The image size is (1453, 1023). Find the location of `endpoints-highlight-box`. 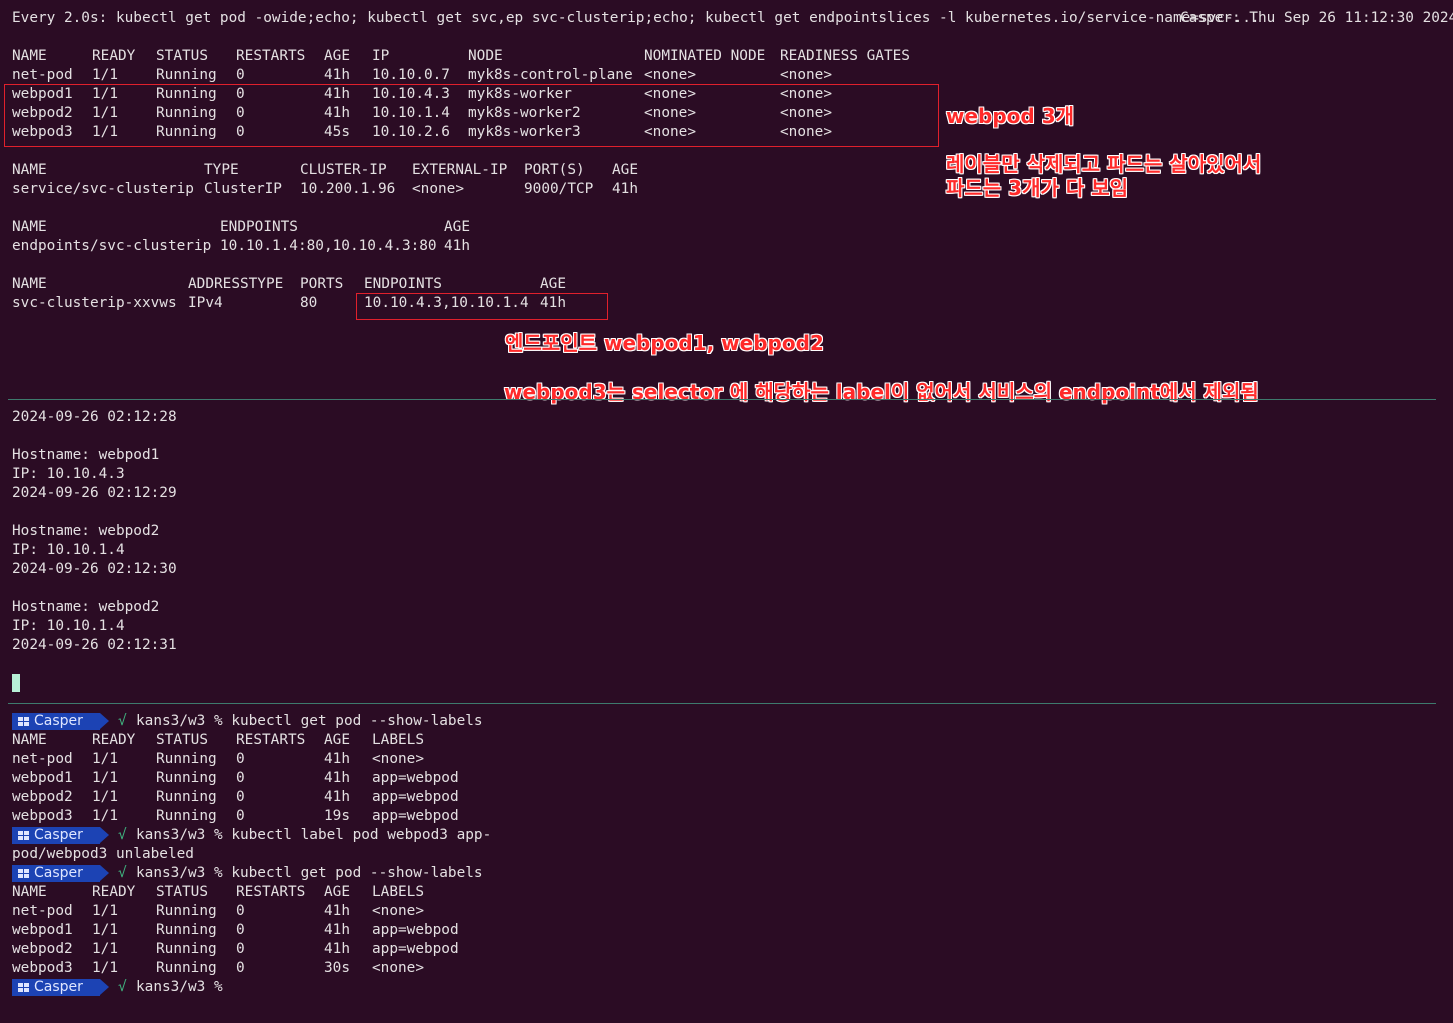

endpoints-highlight-box is located at coordinates (482, 306).